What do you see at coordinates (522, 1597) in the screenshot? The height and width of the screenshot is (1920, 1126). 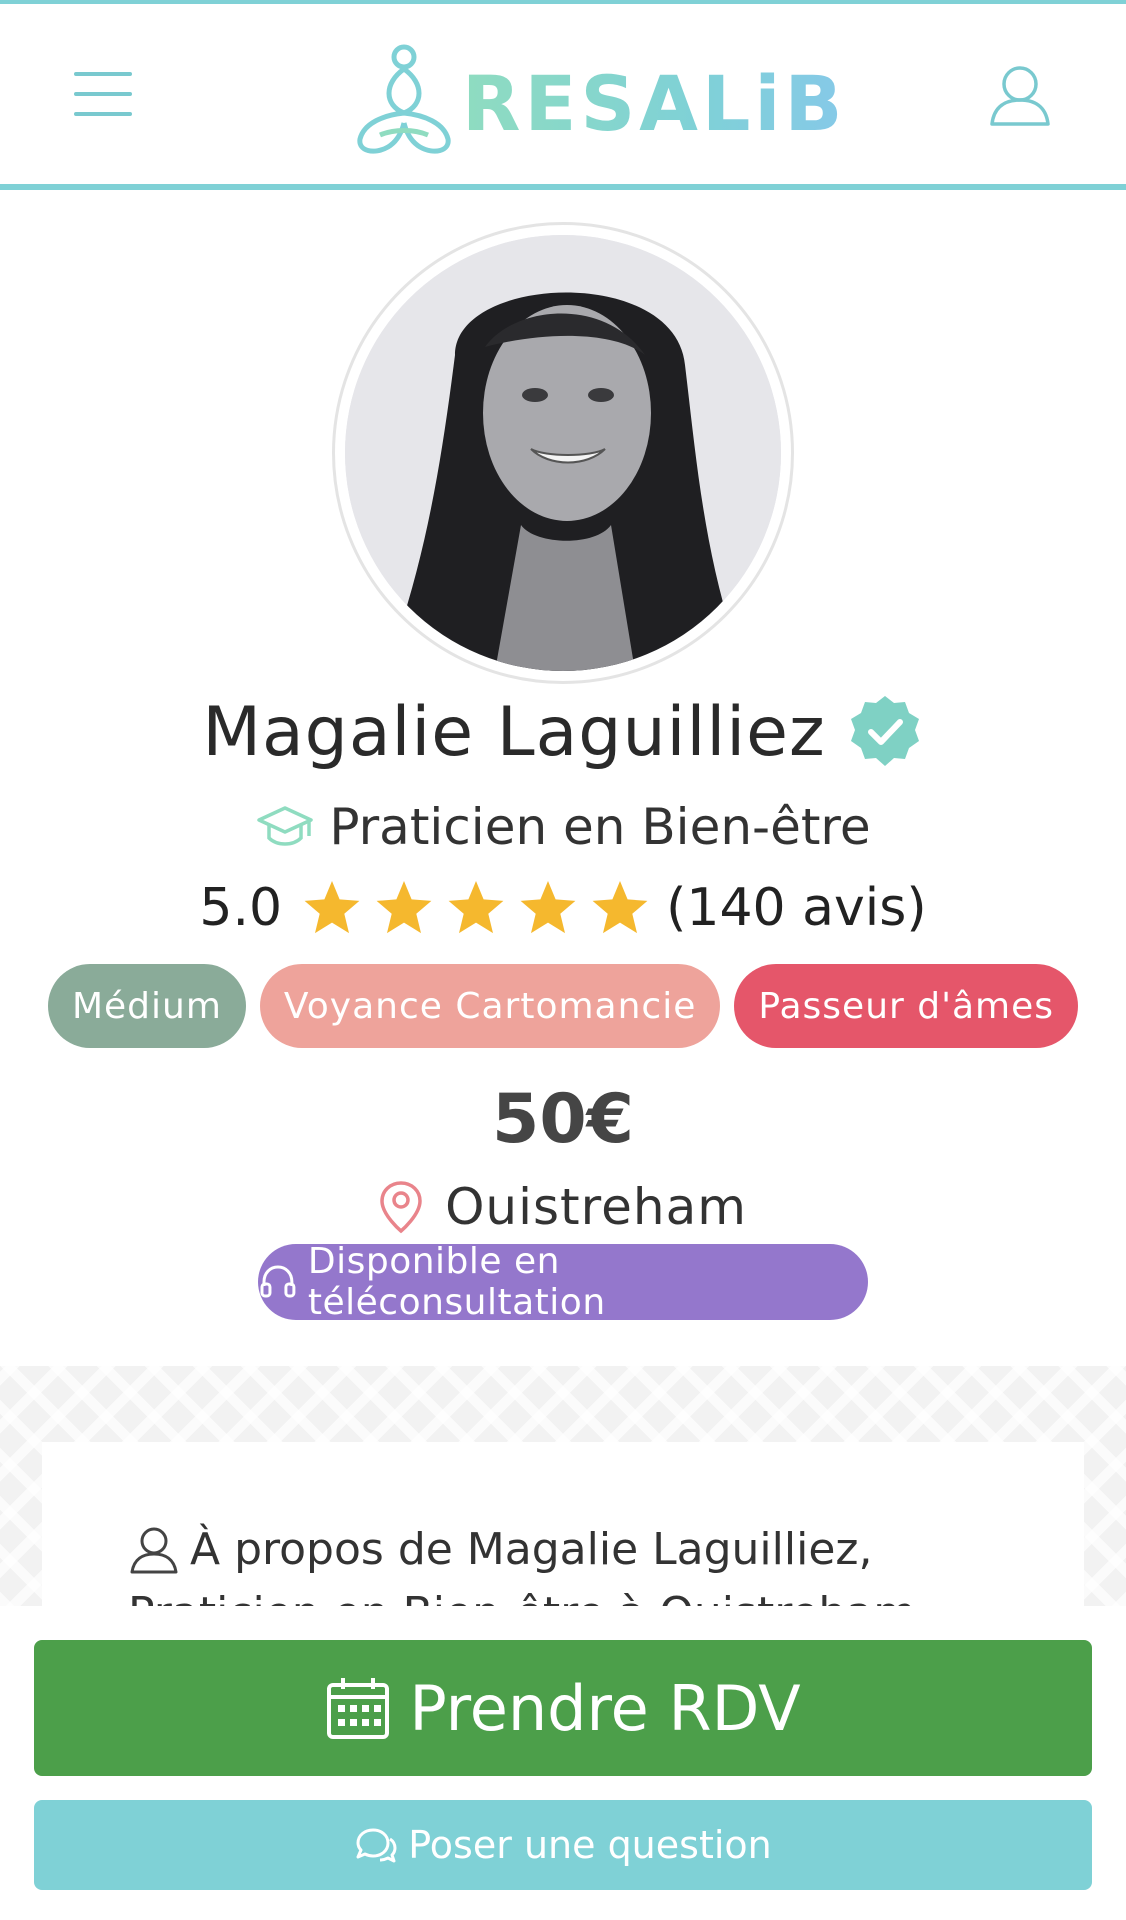 I see `about-subtitle: Praticien en Bien-être à Ouistreham` at bounding box center [522, 1597].